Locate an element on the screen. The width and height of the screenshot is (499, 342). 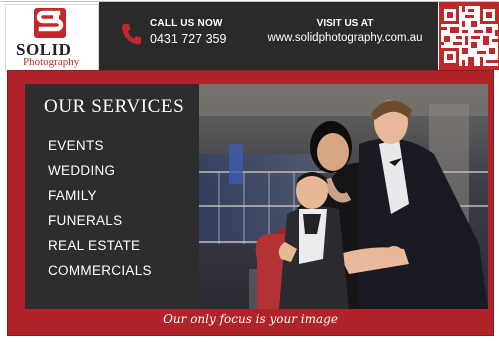
brand-subtitle: Photography is located at coordinates (51, 62).